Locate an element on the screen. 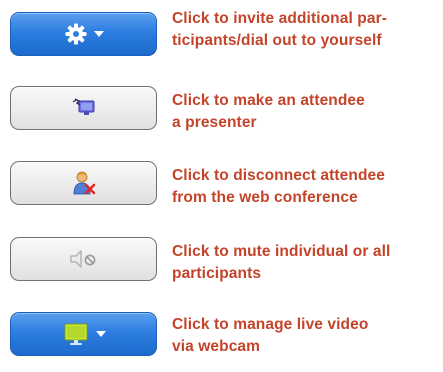 The width and height of the screenshot is (443, 372). description-line: from the web conference is located at coordinates (265, 197).